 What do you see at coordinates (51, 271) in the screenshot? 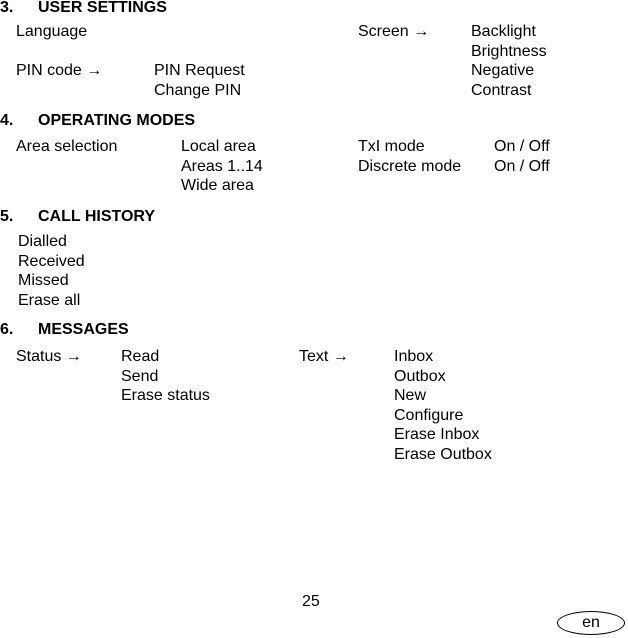
I see `call-history-items: Dialled Received Missed Erase all` at bounding box center [51, 271].